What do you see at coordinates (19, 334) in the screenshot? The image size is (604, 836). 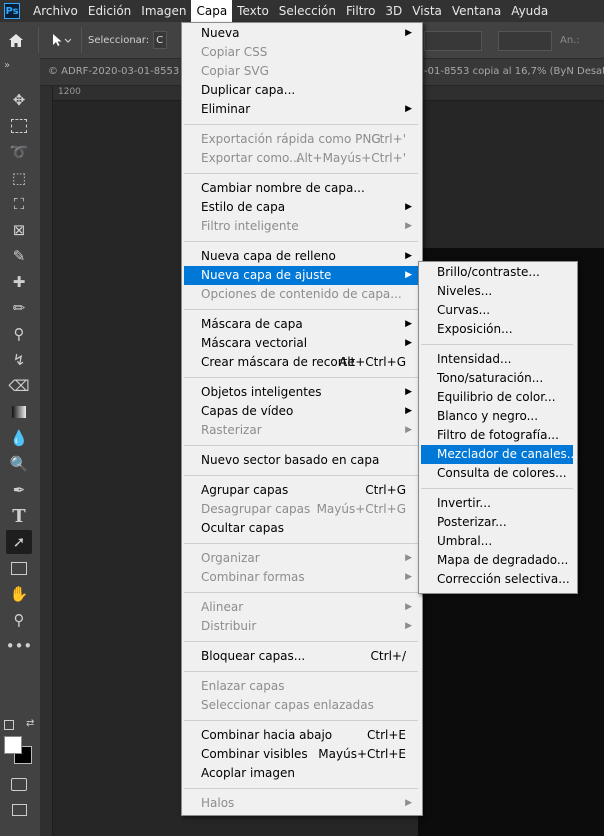 I see `stamp-tool-icon: ⚲` at bounding box center [19, 334].